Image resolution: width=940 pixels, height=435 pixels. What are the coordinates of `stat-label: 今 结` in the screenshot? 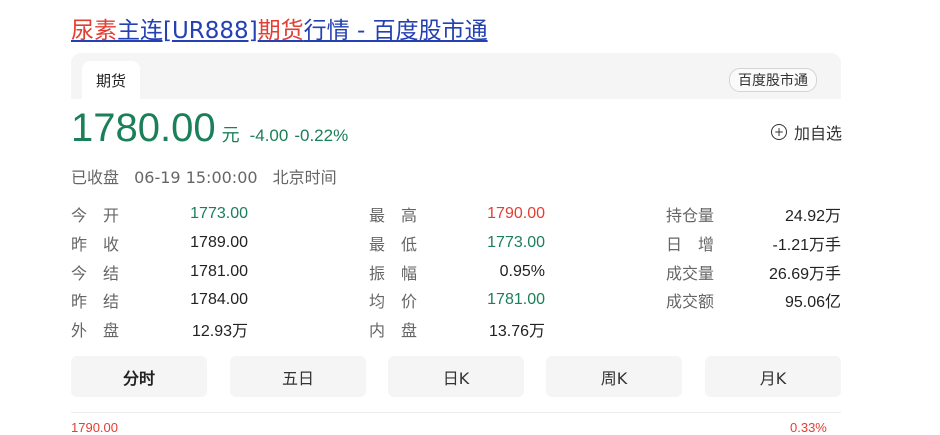 It's located at (95, 273).